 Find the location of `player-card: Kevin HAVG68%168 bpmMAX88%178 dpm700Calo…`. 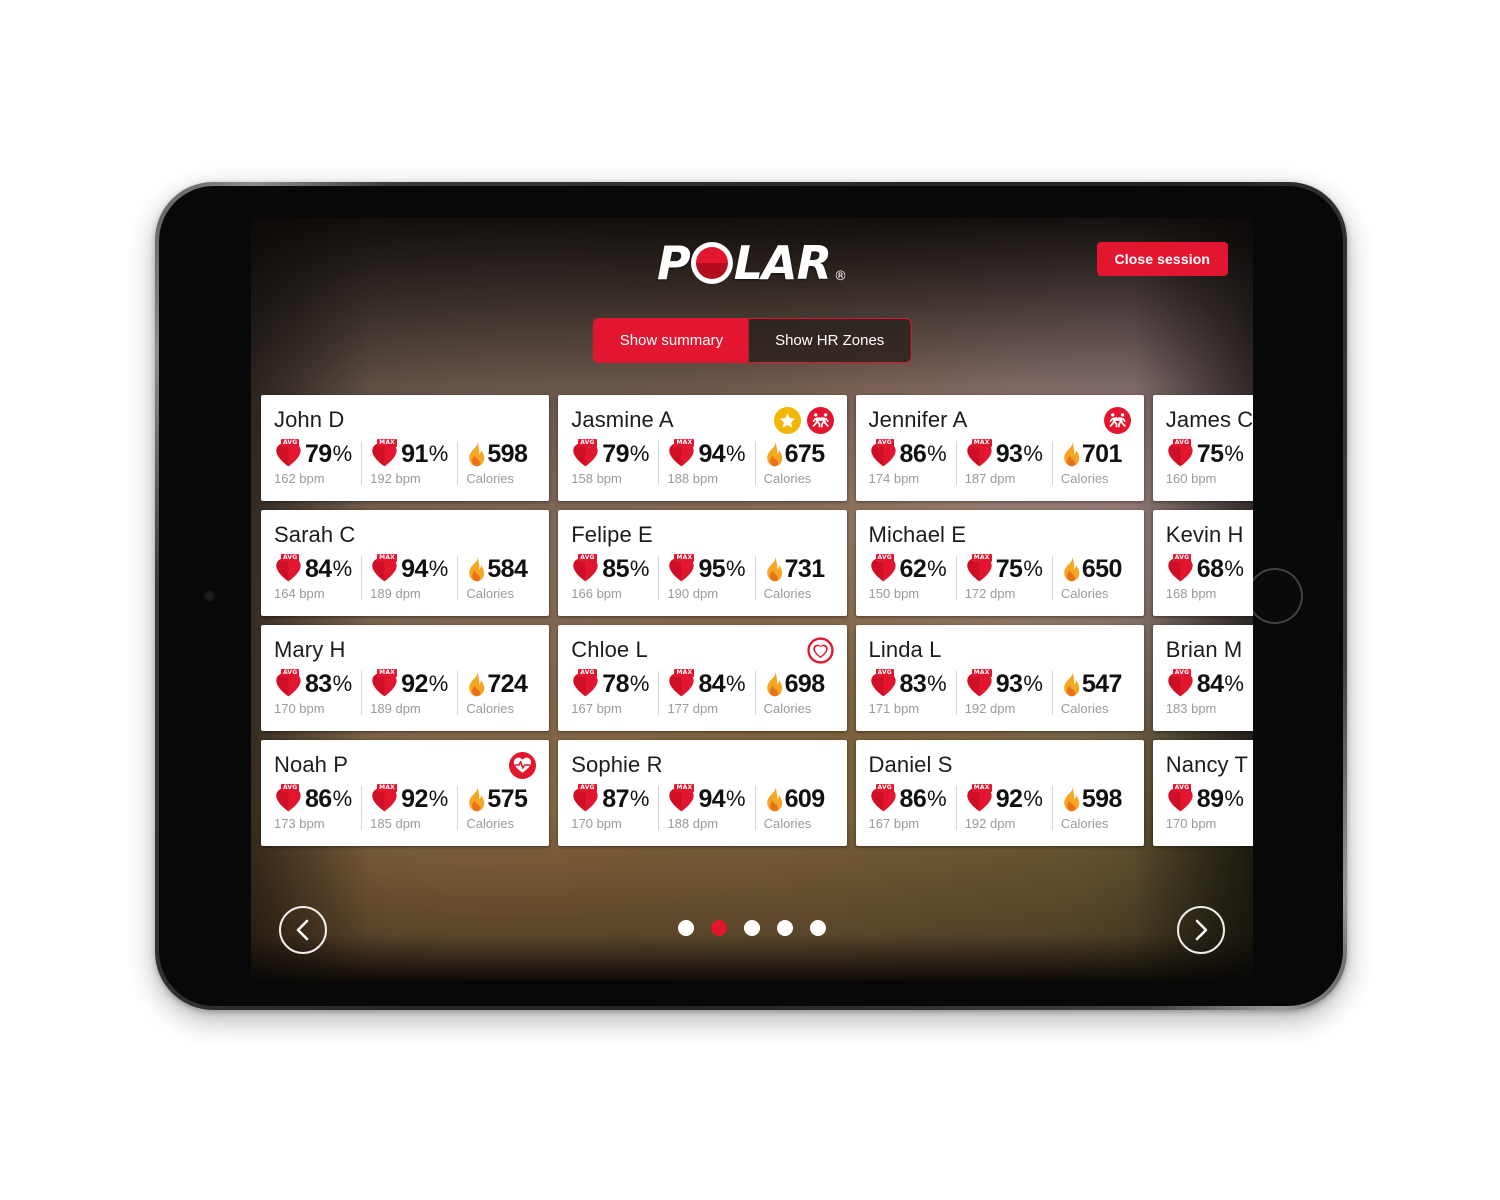

player-card: Kevin HAVG68%168 bpmMAX88%178 dpm700Calo… is located at coordinates (1202, 563).